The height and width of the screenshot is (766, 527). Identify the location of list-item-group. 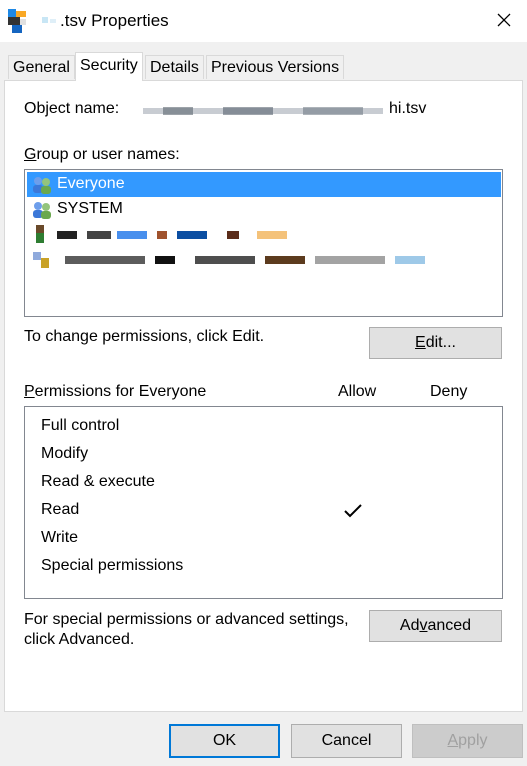
(264, 259).